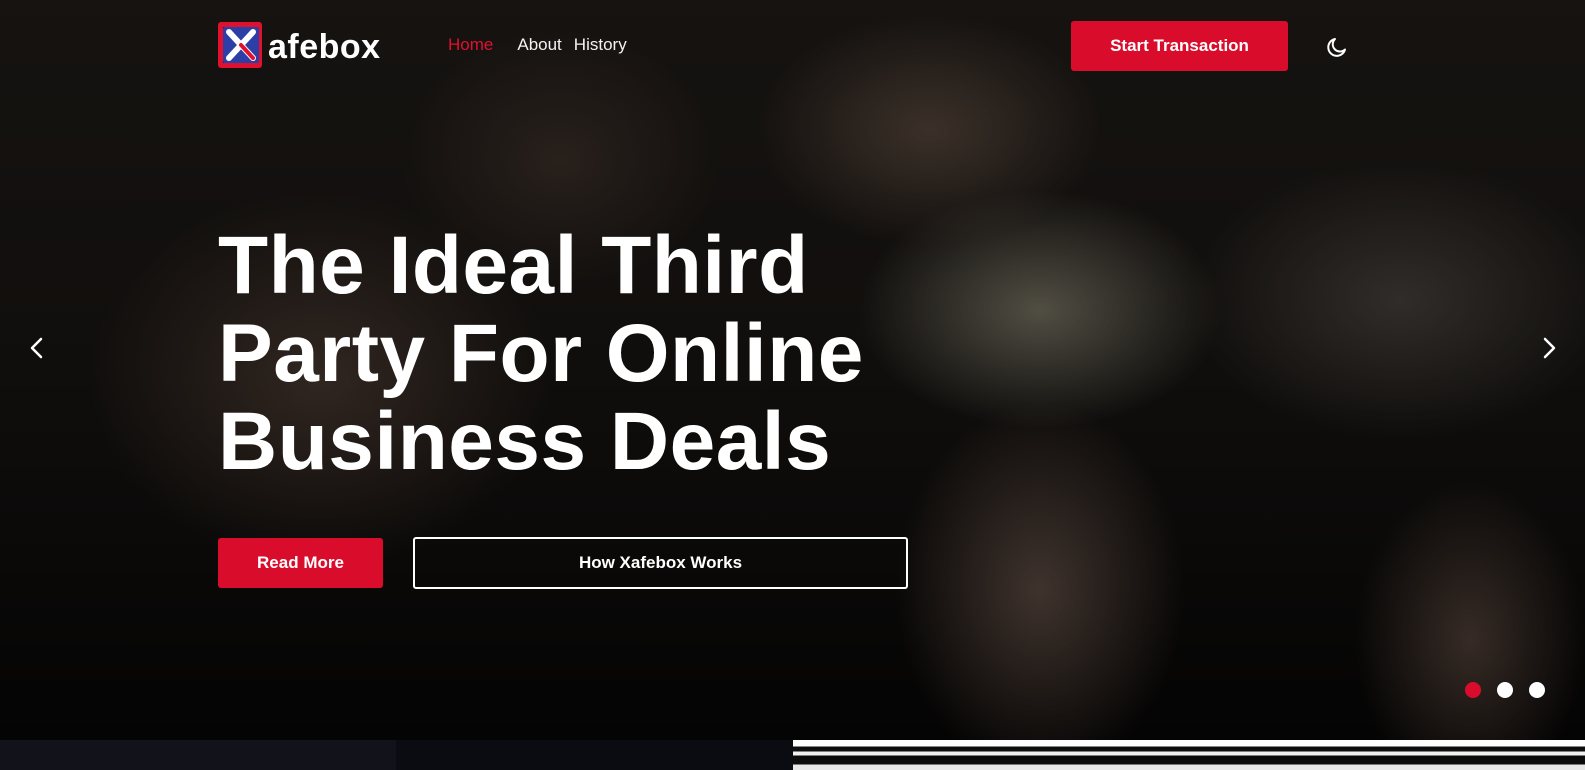 The width and height of the screenshot is (1585, 770). What do you see at coordinates (324, 46) in the screenshot?
I see `logo-text: afebox` at bounding box center [324, 46].